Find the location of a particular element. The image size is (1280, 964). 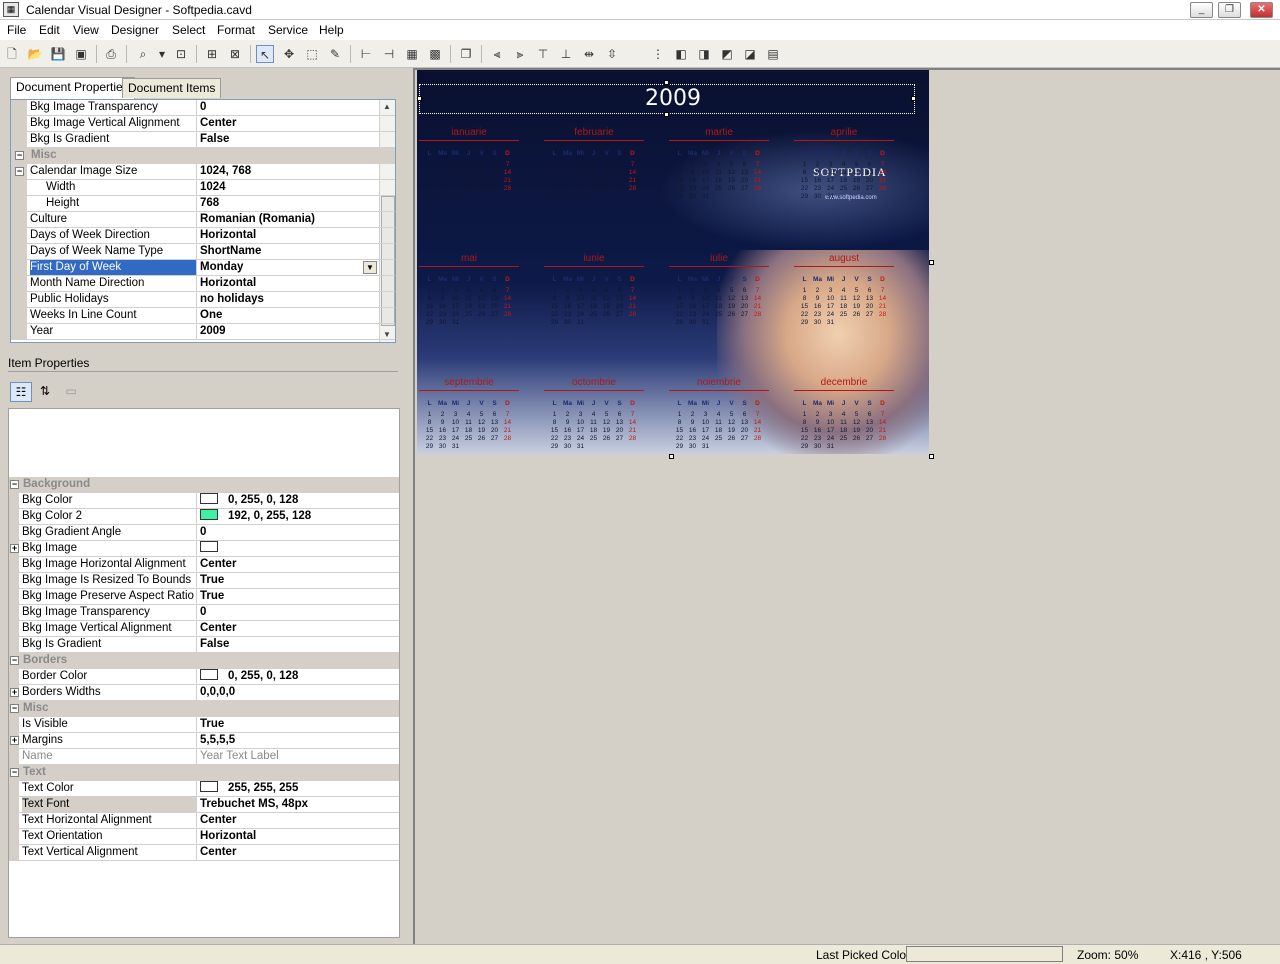

alphabetical-sort-icon: ⇅ is located at coordinates (45, 392).